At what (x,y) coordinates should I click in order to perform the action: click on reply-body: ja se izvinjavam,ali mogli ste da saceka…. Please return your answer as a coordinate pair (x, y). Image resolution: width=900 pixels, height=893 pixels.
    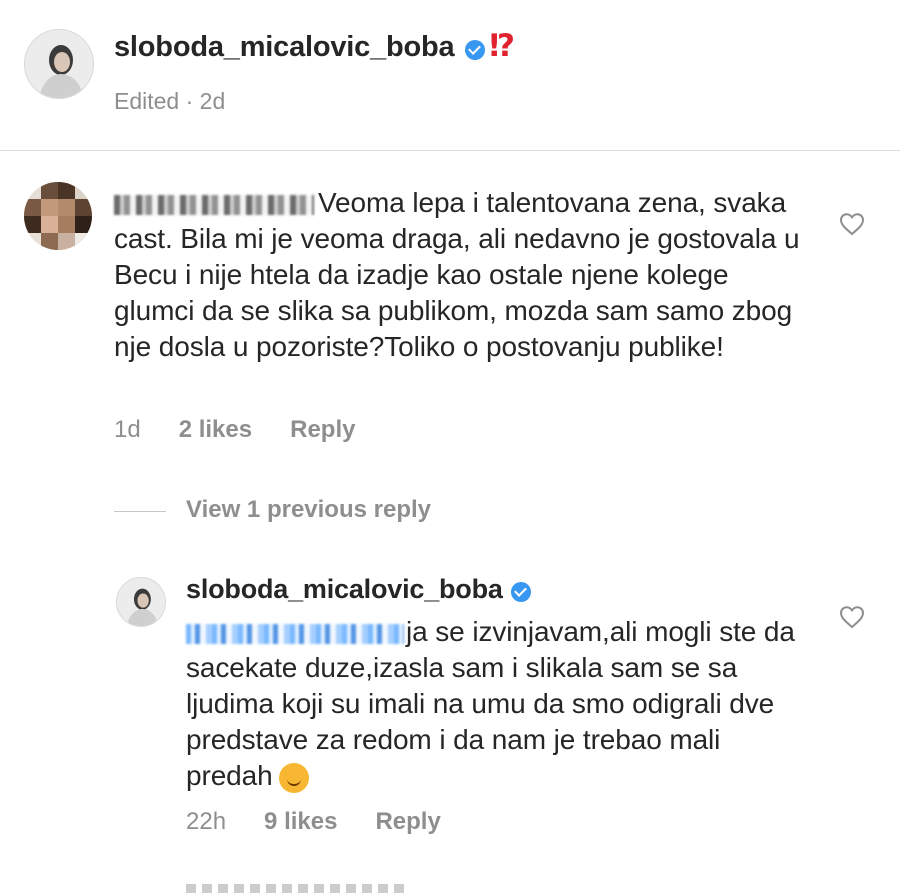
    Looking at the image, I should click on (491, 704).